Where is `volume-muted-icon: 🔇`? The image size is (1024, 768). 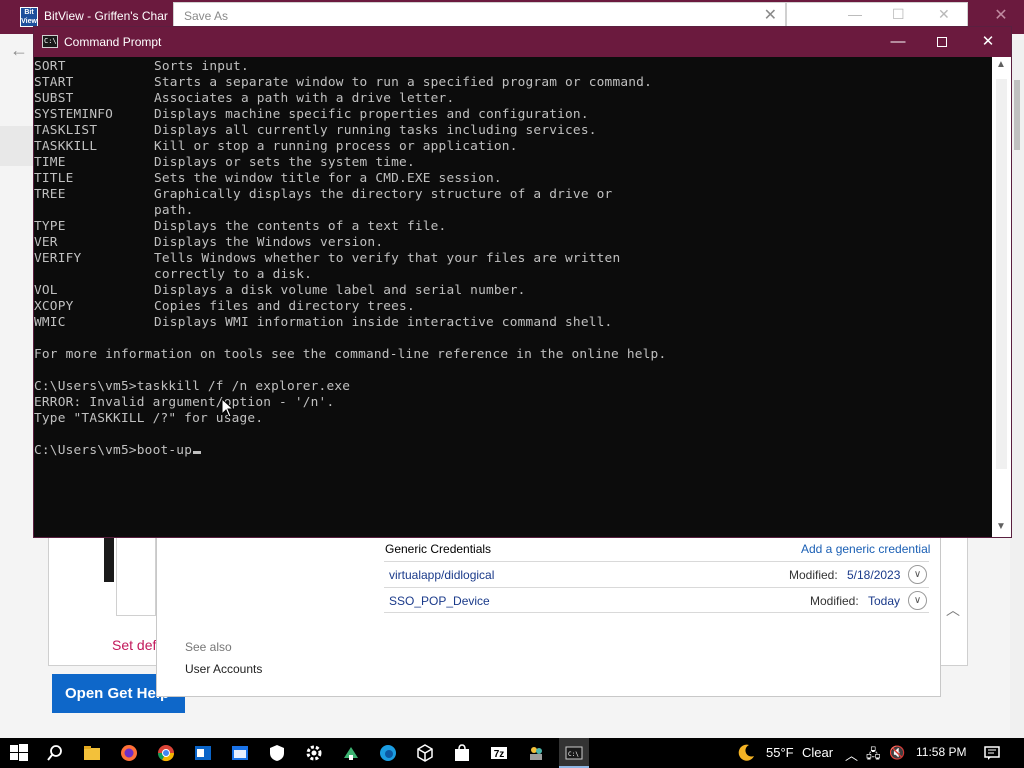
volume-muted-icon: 🔇 is located at coordinates (897, 753).